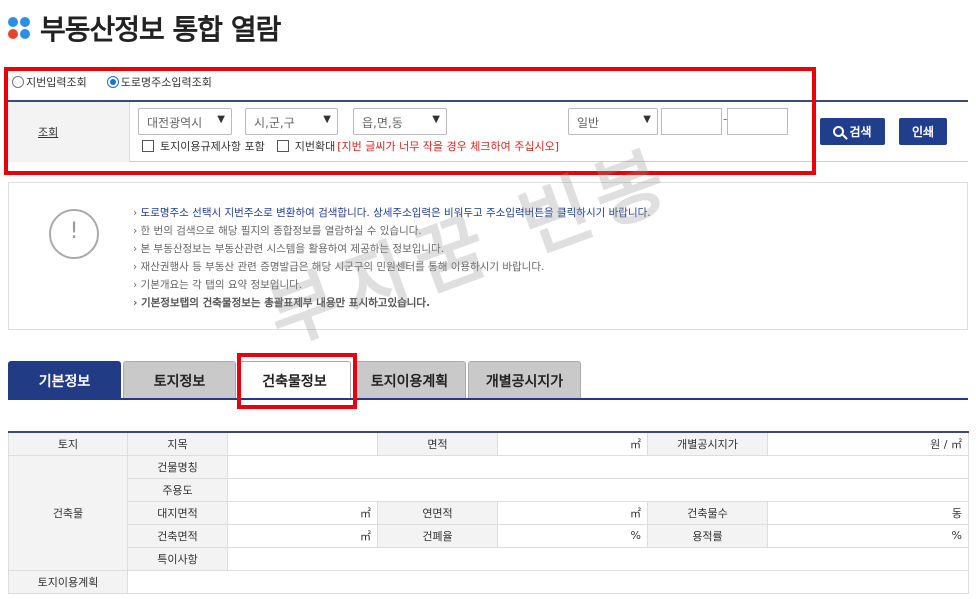  Describe the element at coordinates (175, 123) in the screenshot. I see `sido-select-value: 대전광역시` at that location.